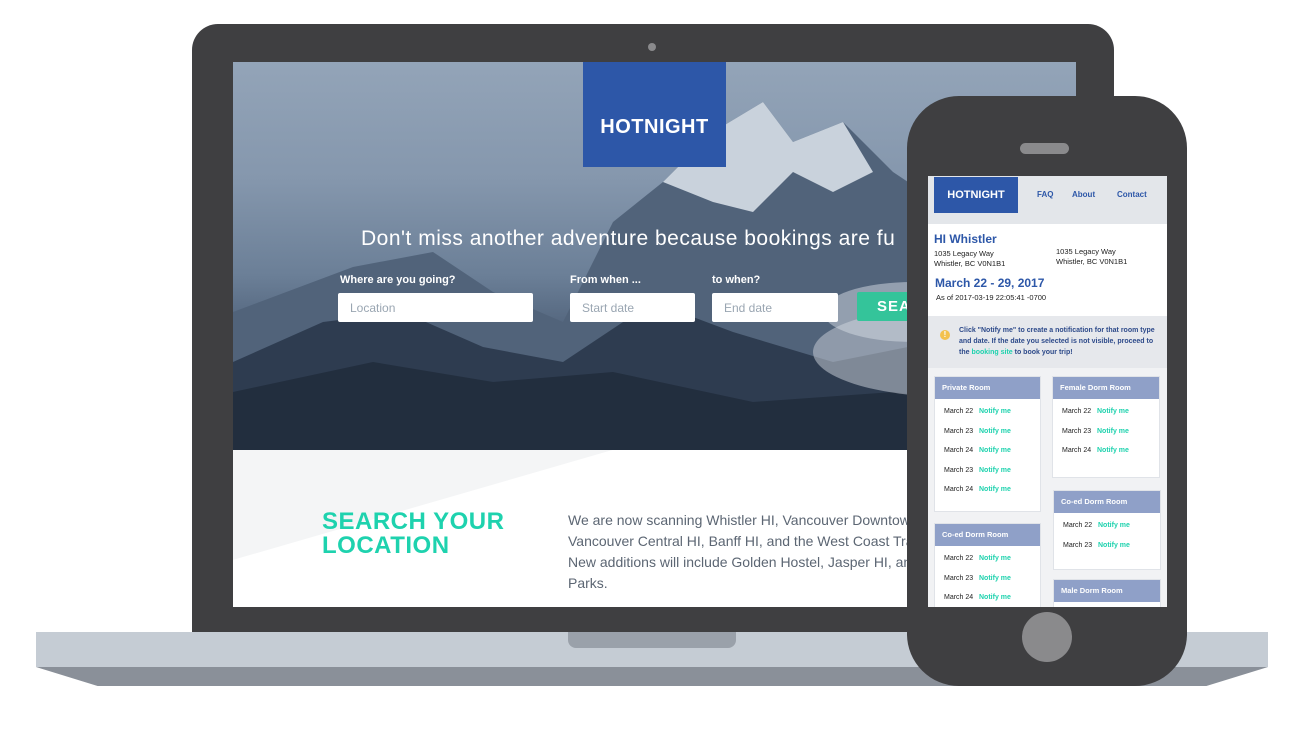  I want to click on info-title-line: LOCATION, so click(386, 545).